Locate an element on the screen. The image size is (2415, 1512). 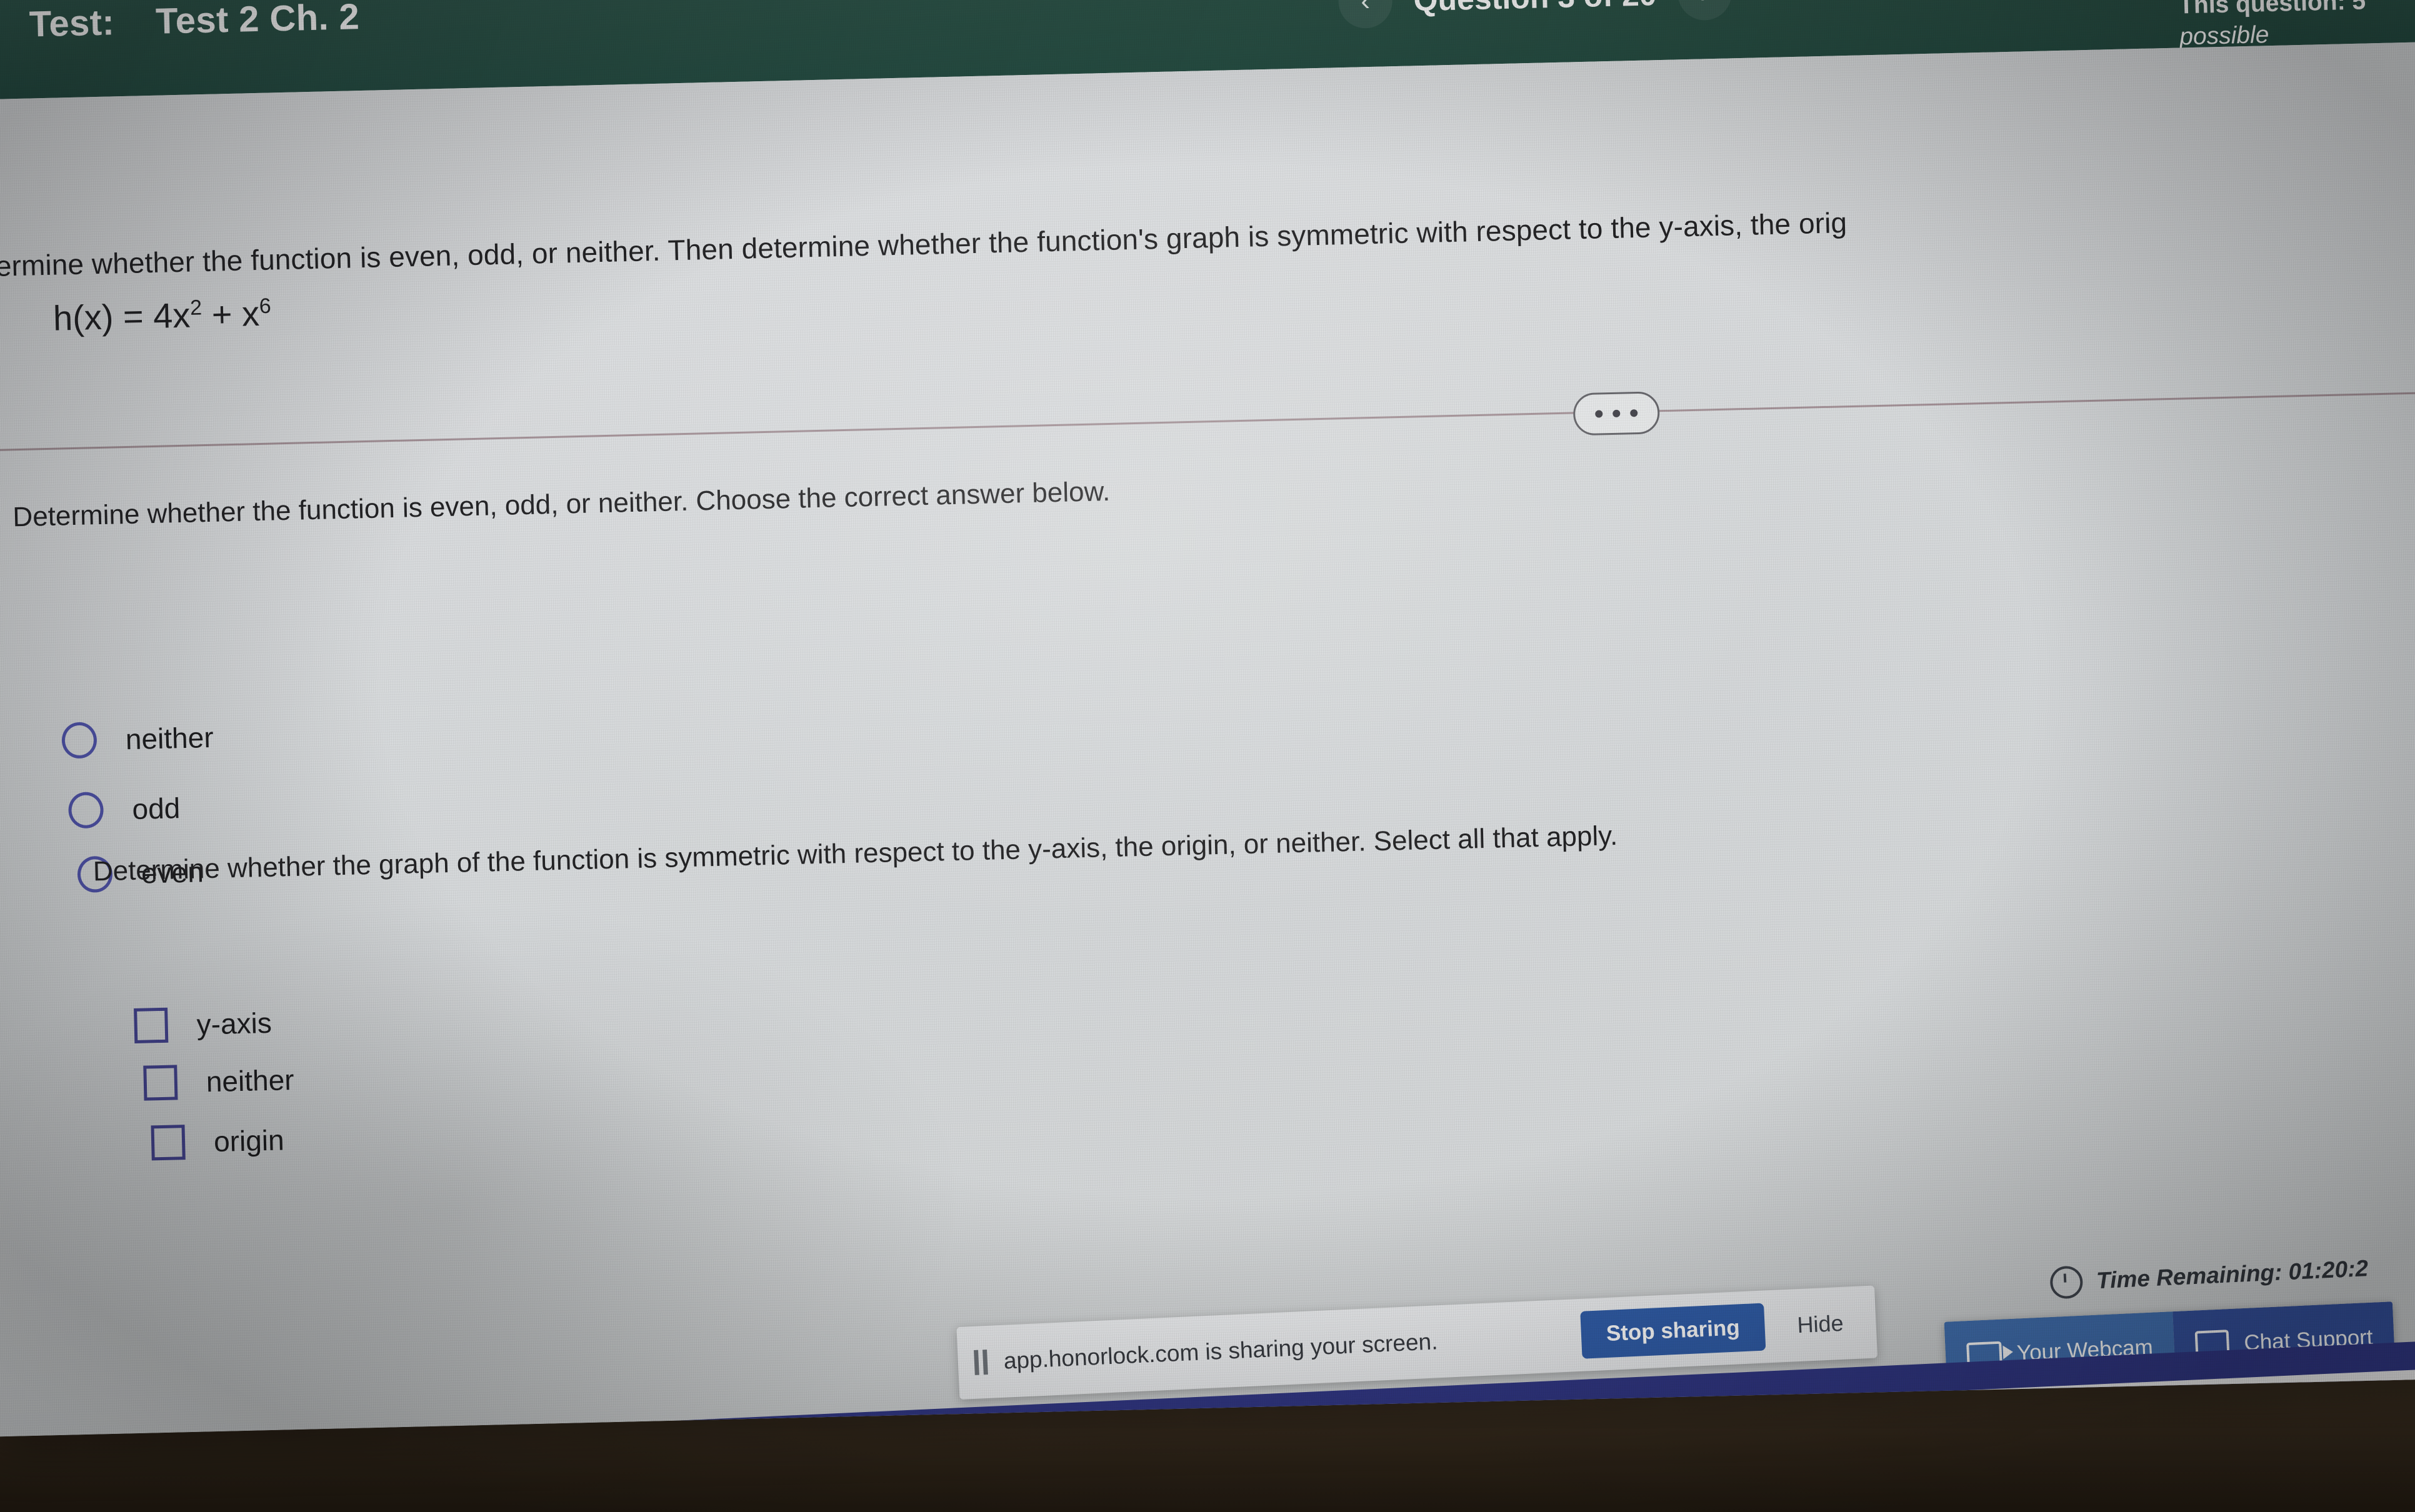
radio-option-odd: odd is located at coordinates (125, 809).